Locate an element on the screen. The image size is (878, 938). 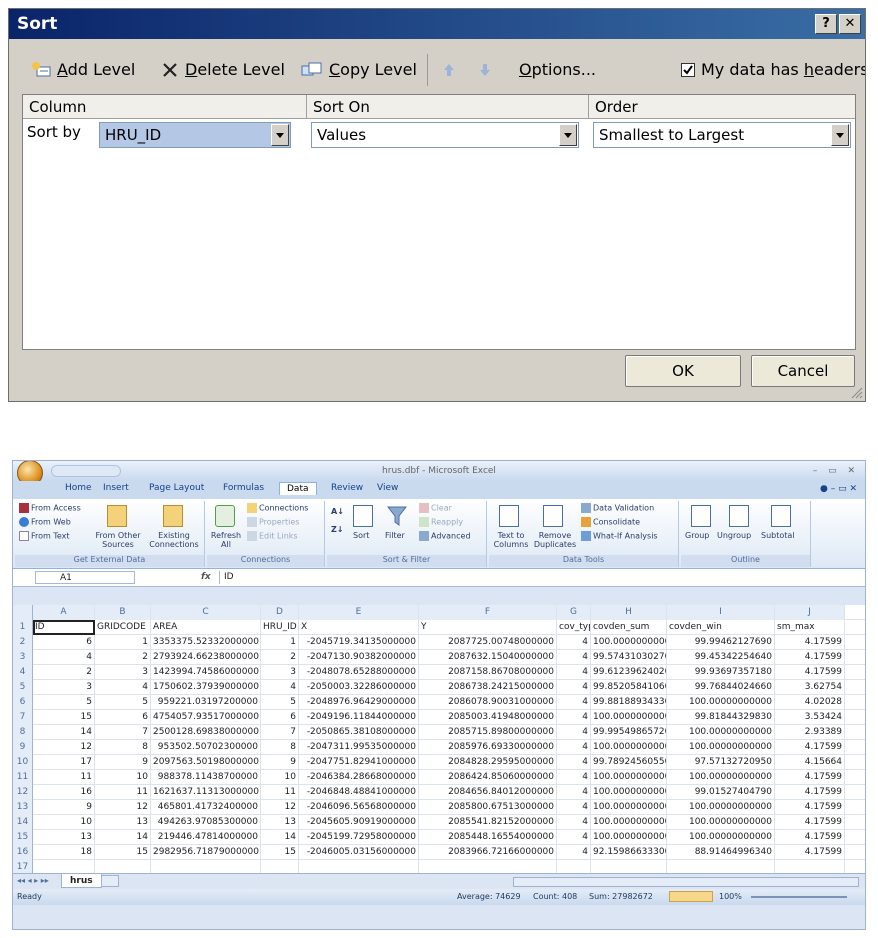
row-number: 4 is located at coordinates (23, 672).